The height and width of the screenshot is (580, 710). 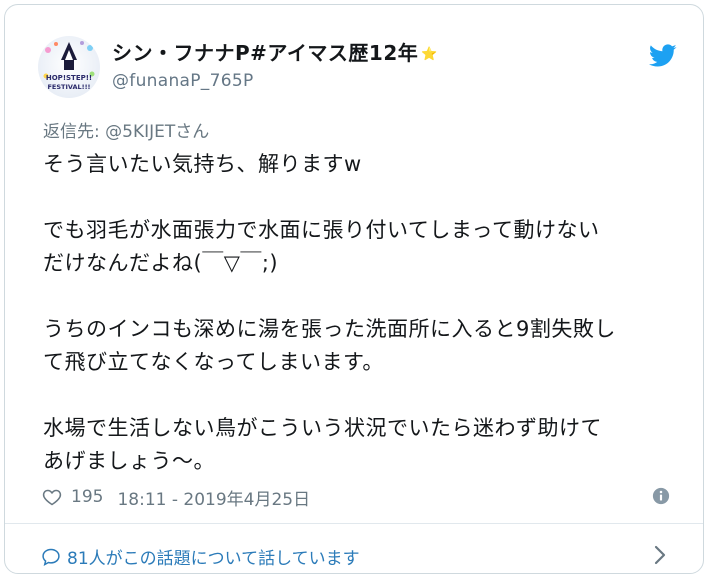 What do you see at coordinates (354, 523) in the screenshot?
I see `divider` at bounding box center [354, 523].